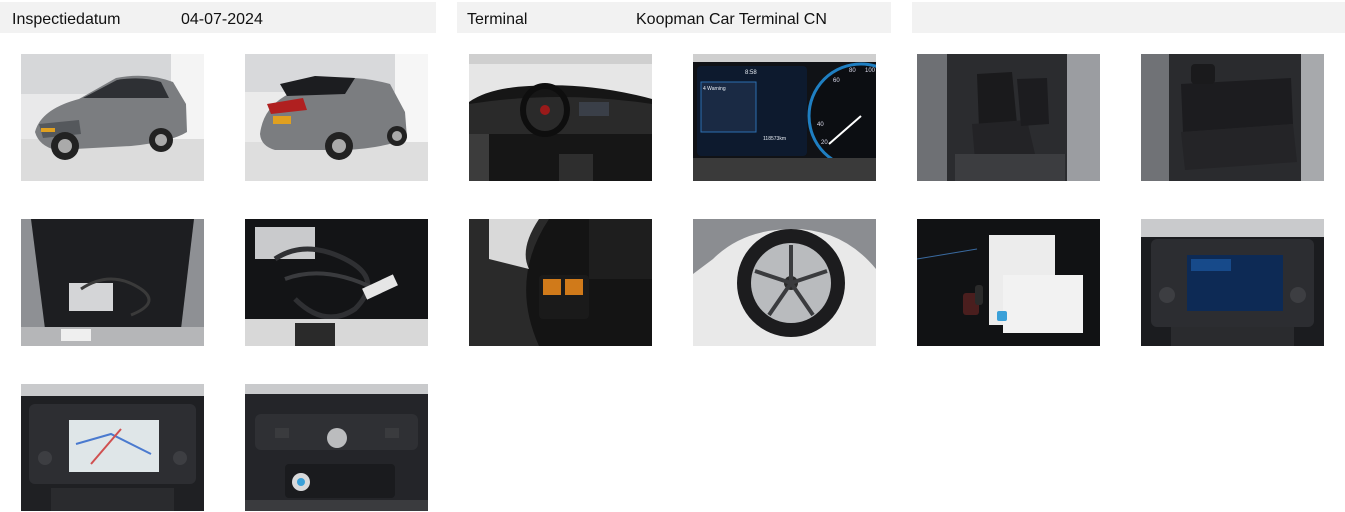 The image size is (1345, 512). I want to click on photo-infotainment, so click(1232, 282).